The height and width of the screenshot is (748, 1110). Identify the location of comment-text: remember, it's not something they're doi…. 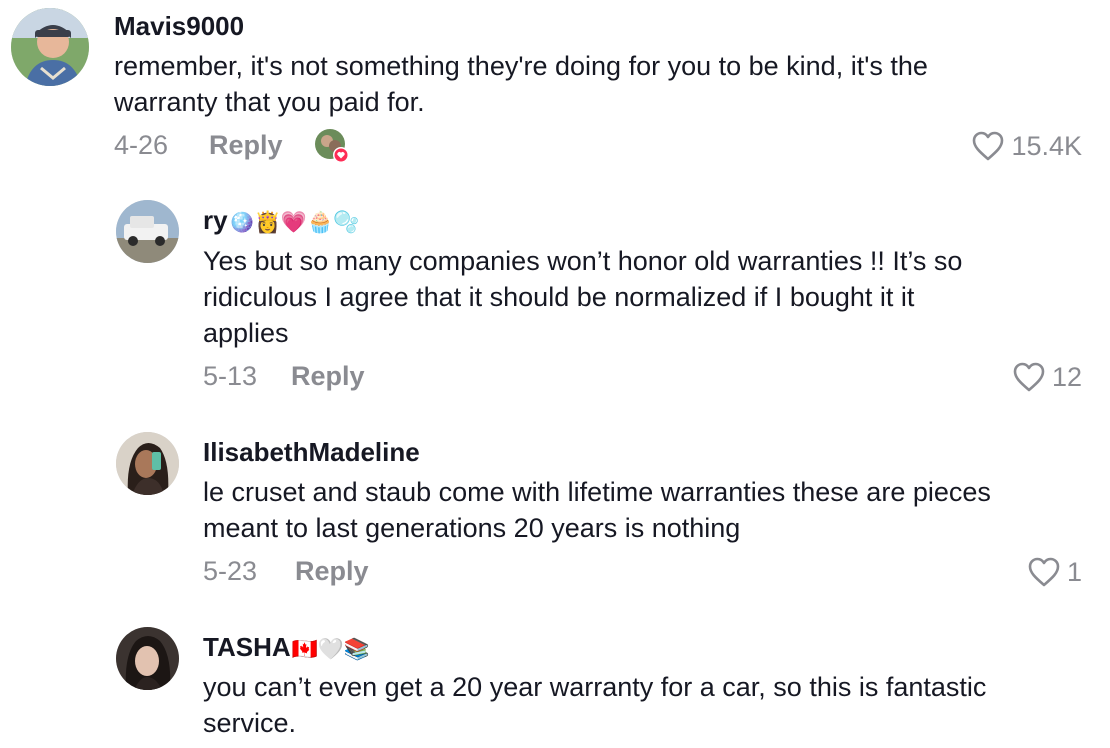
(521, 84).